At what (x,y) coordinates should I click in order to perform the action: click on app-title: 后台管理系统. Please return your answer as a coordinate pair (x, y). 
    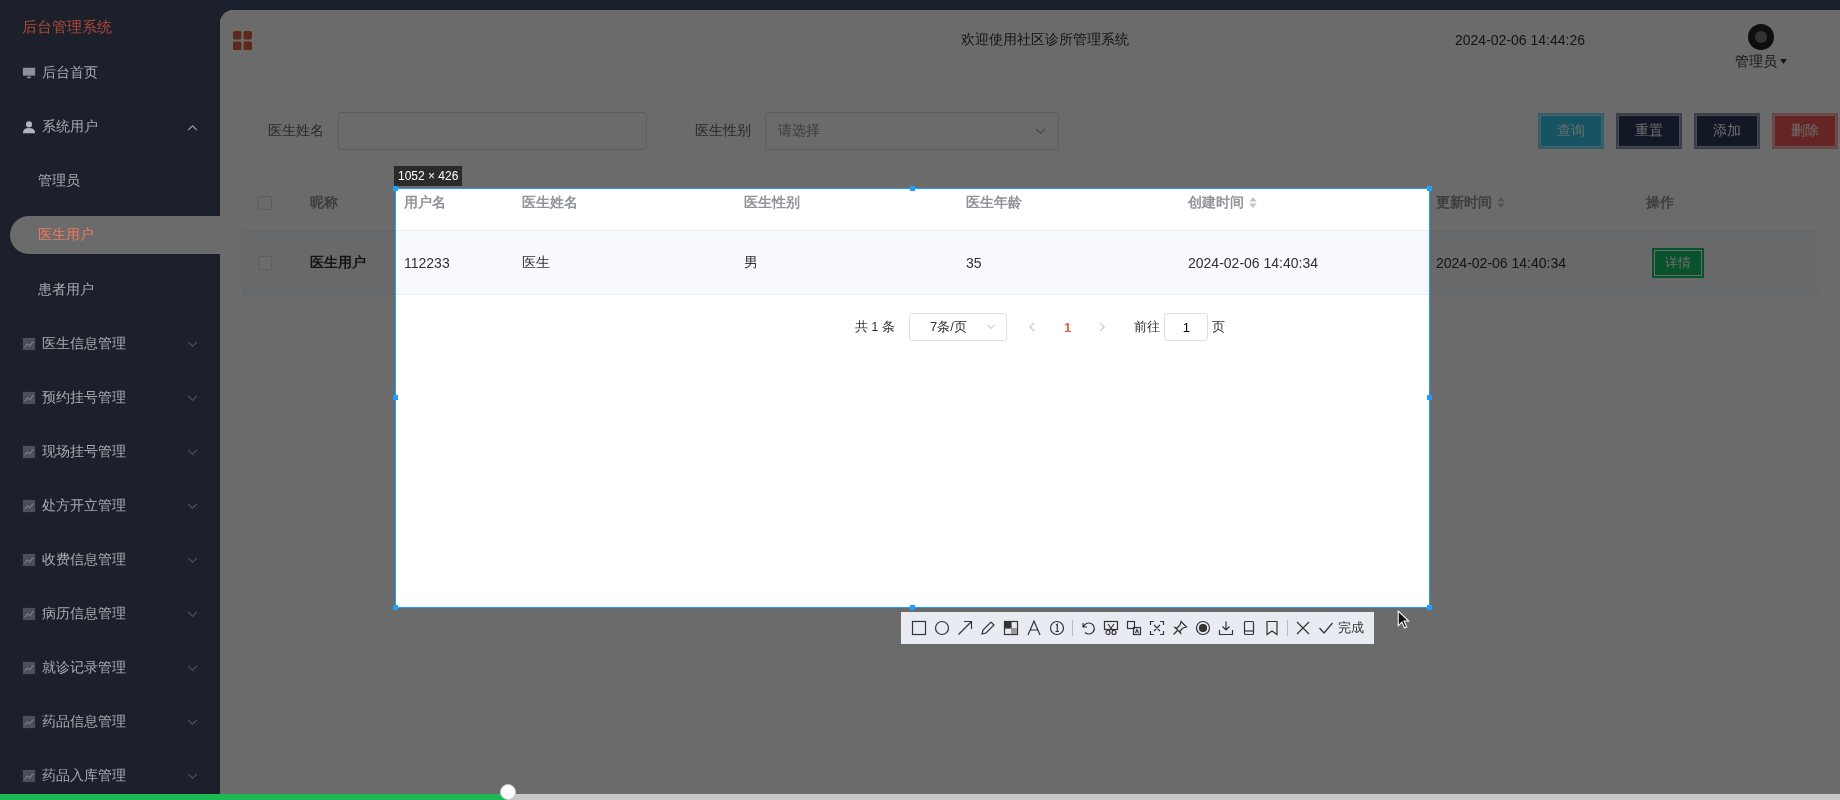
    Looking at the image, I should click on (67, 27).